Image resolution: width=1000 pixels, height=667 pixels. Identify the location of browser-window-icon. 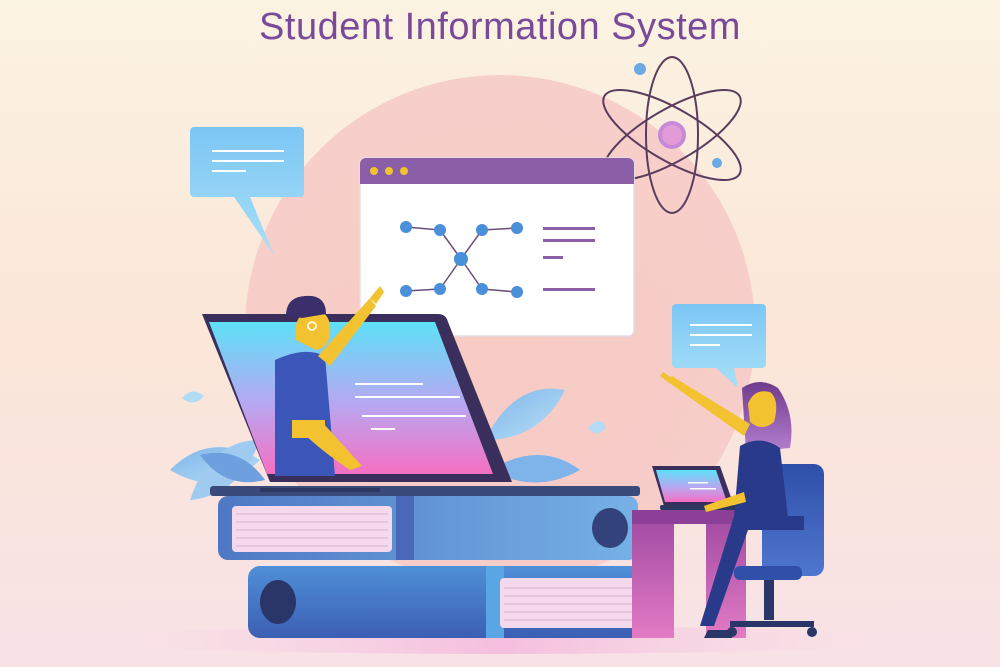
(497, 247).